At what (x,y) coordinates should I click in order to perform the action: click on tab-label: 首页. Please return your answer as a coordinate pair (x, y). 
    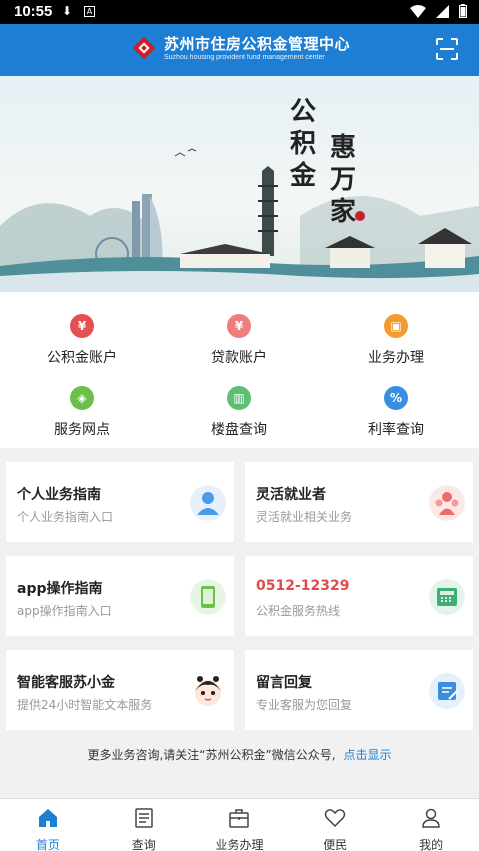
    Looking at the image, I should click on (47, 844).